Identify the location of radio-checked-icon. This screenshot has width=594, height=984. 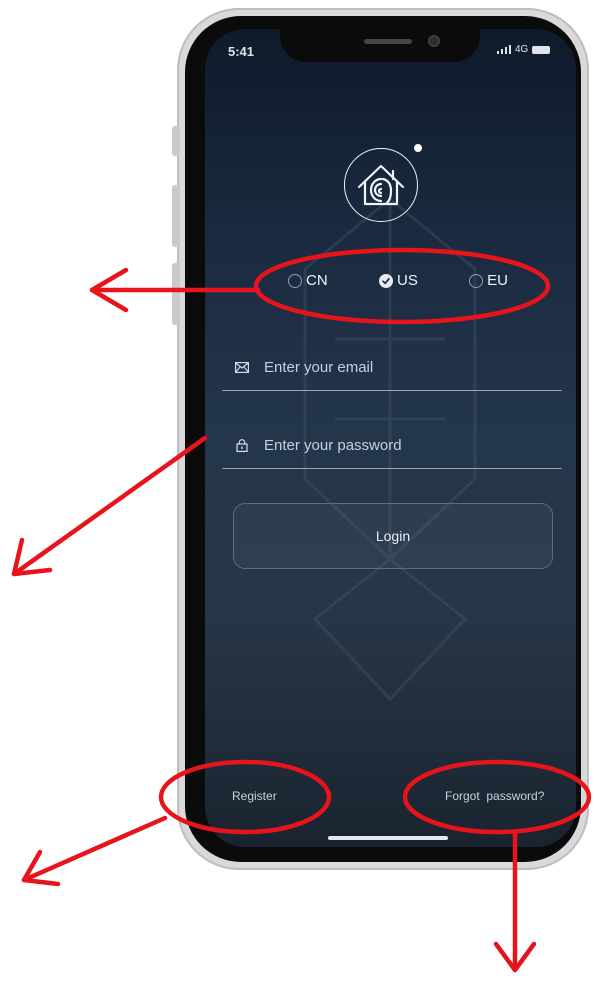
(385, 280).